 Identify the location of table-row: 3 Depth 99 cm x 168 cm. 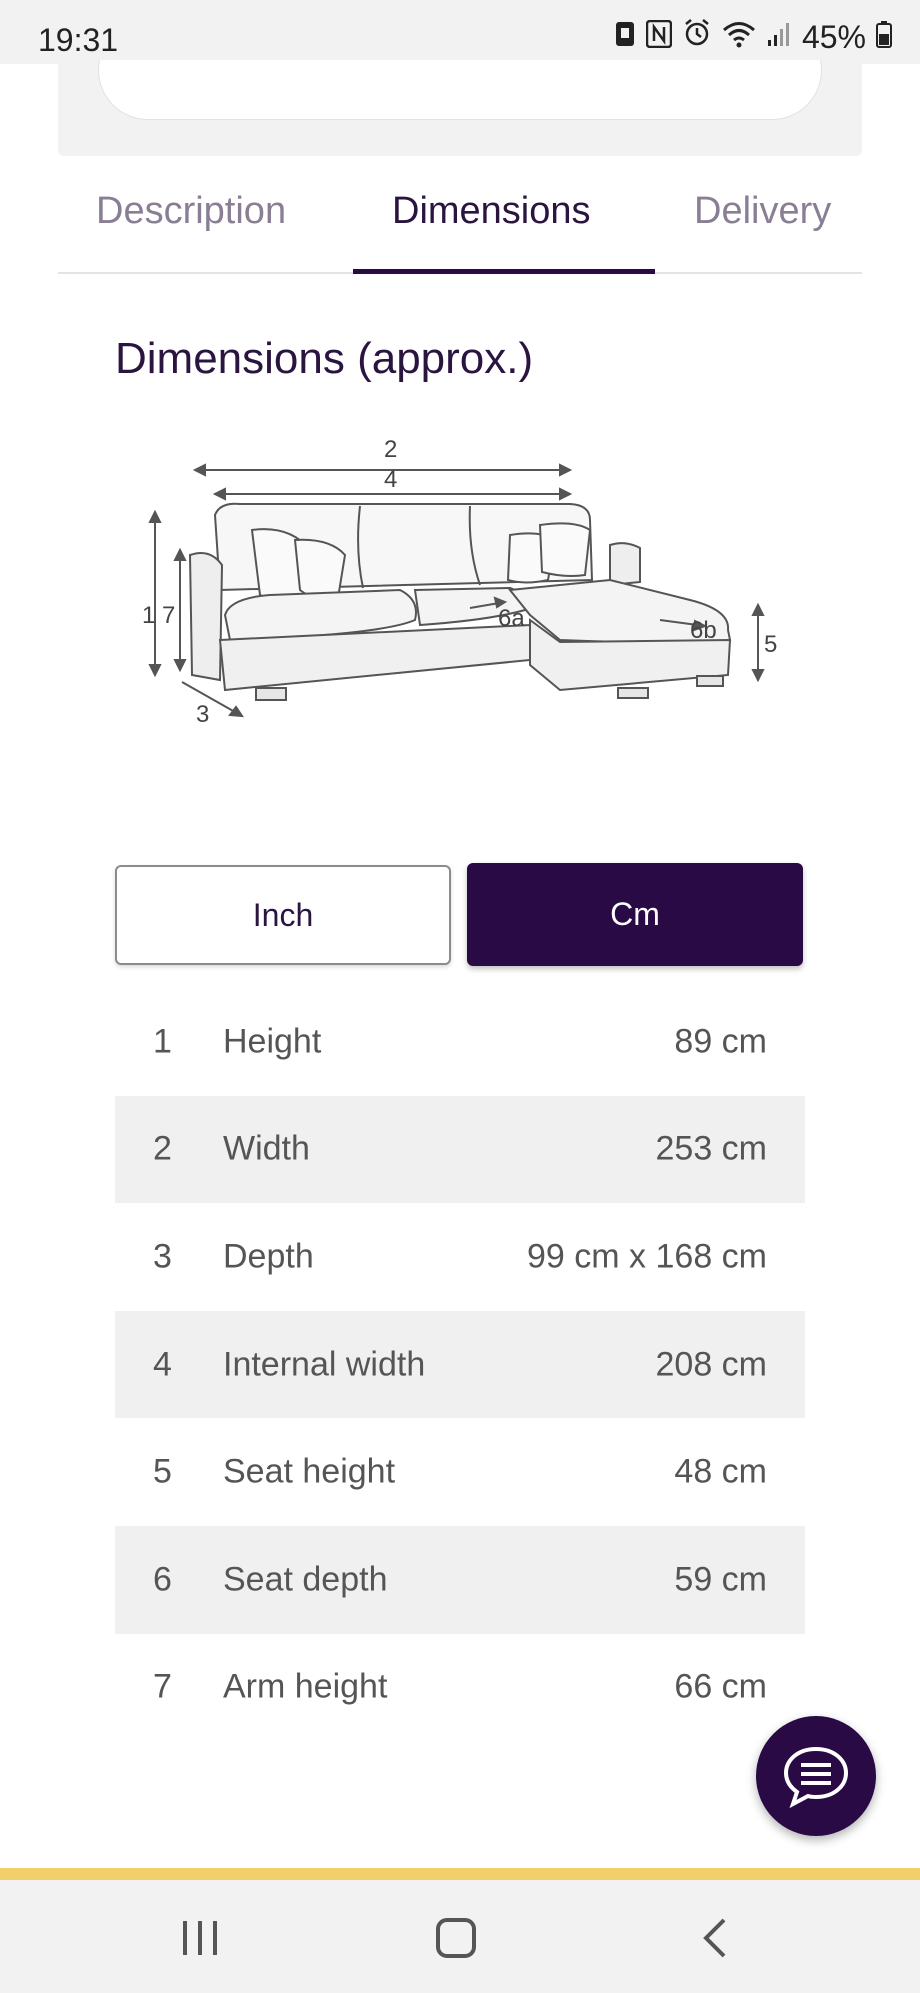
(460, 1257).